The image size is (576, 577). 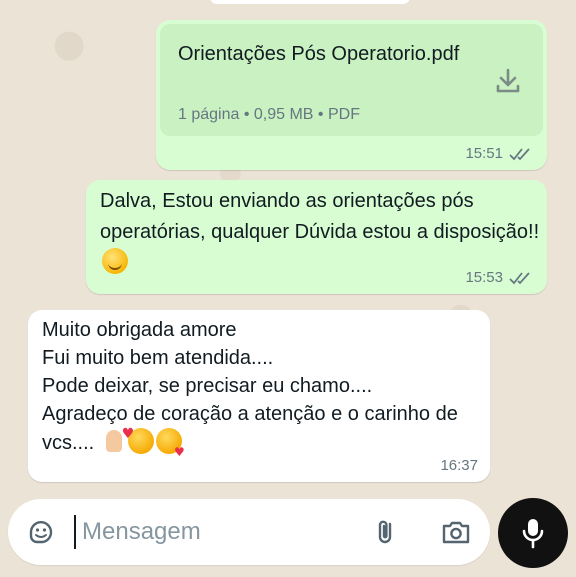 I want to click on message-status: 15:53, so click(x=499, y=277).